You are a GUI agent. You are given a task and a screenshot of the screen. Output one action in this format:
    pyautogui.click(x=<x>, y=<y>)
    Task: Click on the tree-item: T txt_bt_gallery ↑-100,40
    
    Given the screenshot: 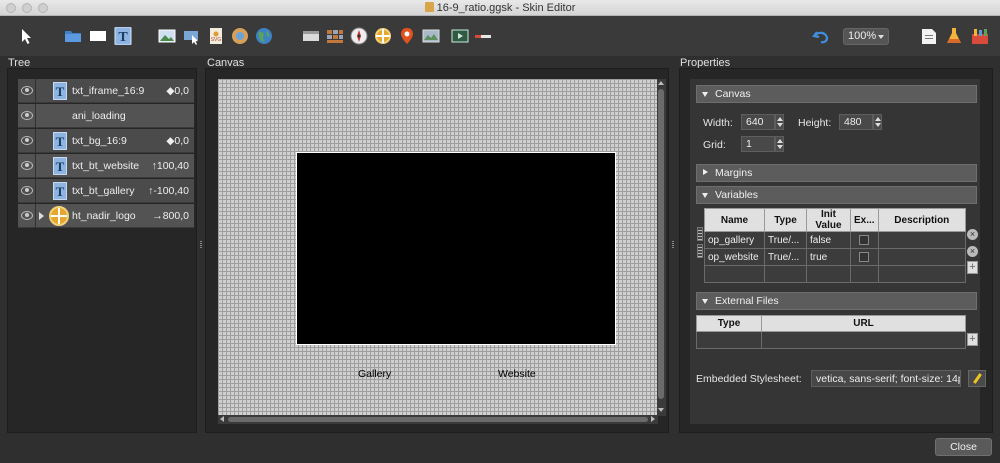 What is the action you would take?
    pyautogui.click(x=106, y=191)
    